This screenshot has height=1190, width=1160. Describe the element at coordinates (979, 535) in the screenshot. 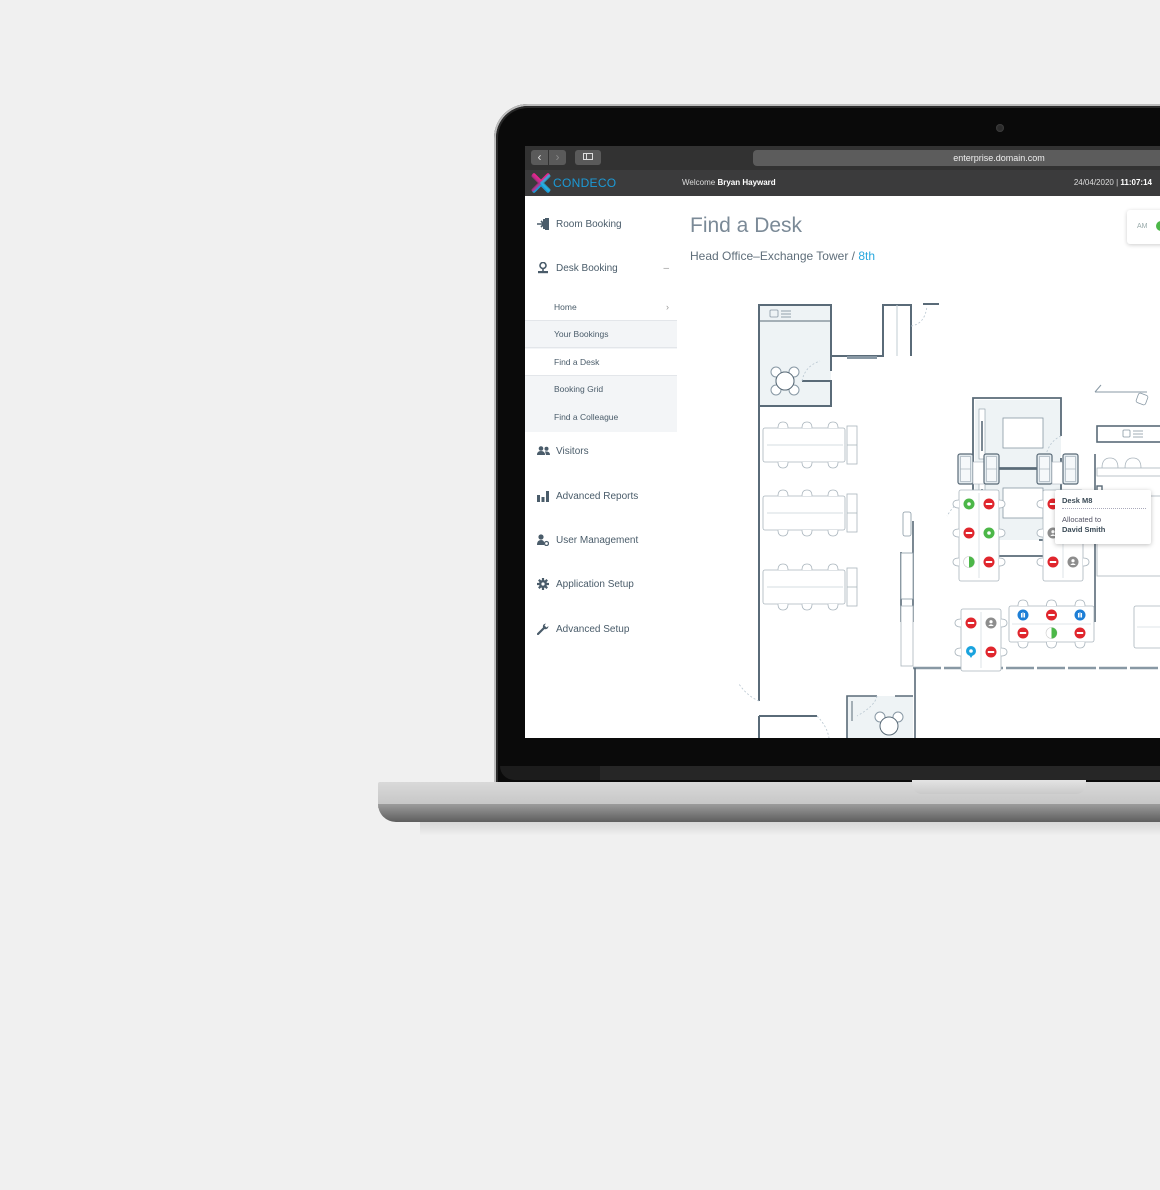

I see `desk-cluster-a` at that location.